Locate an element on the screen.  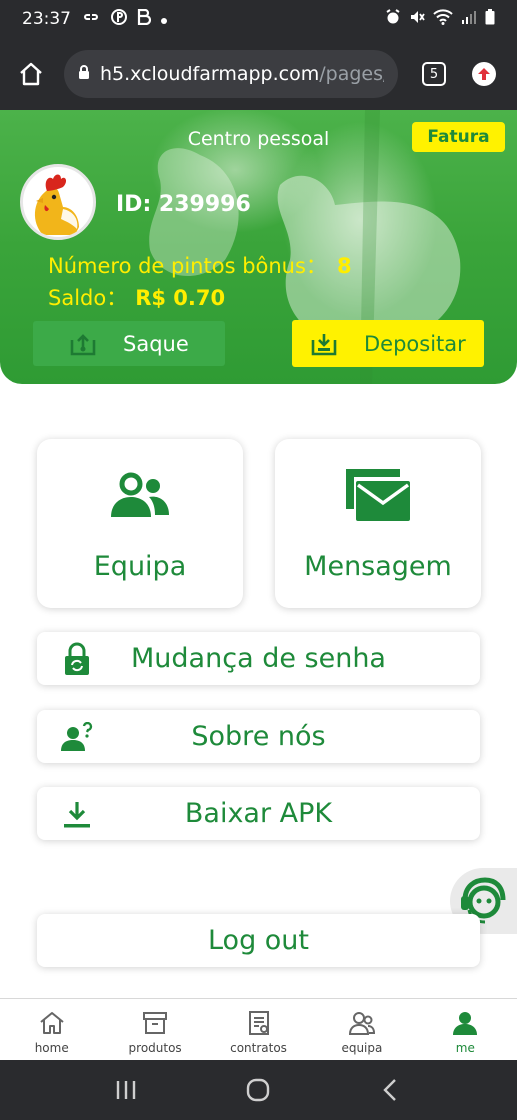
lock-refresh-icon is located at coordinates (77, 659).